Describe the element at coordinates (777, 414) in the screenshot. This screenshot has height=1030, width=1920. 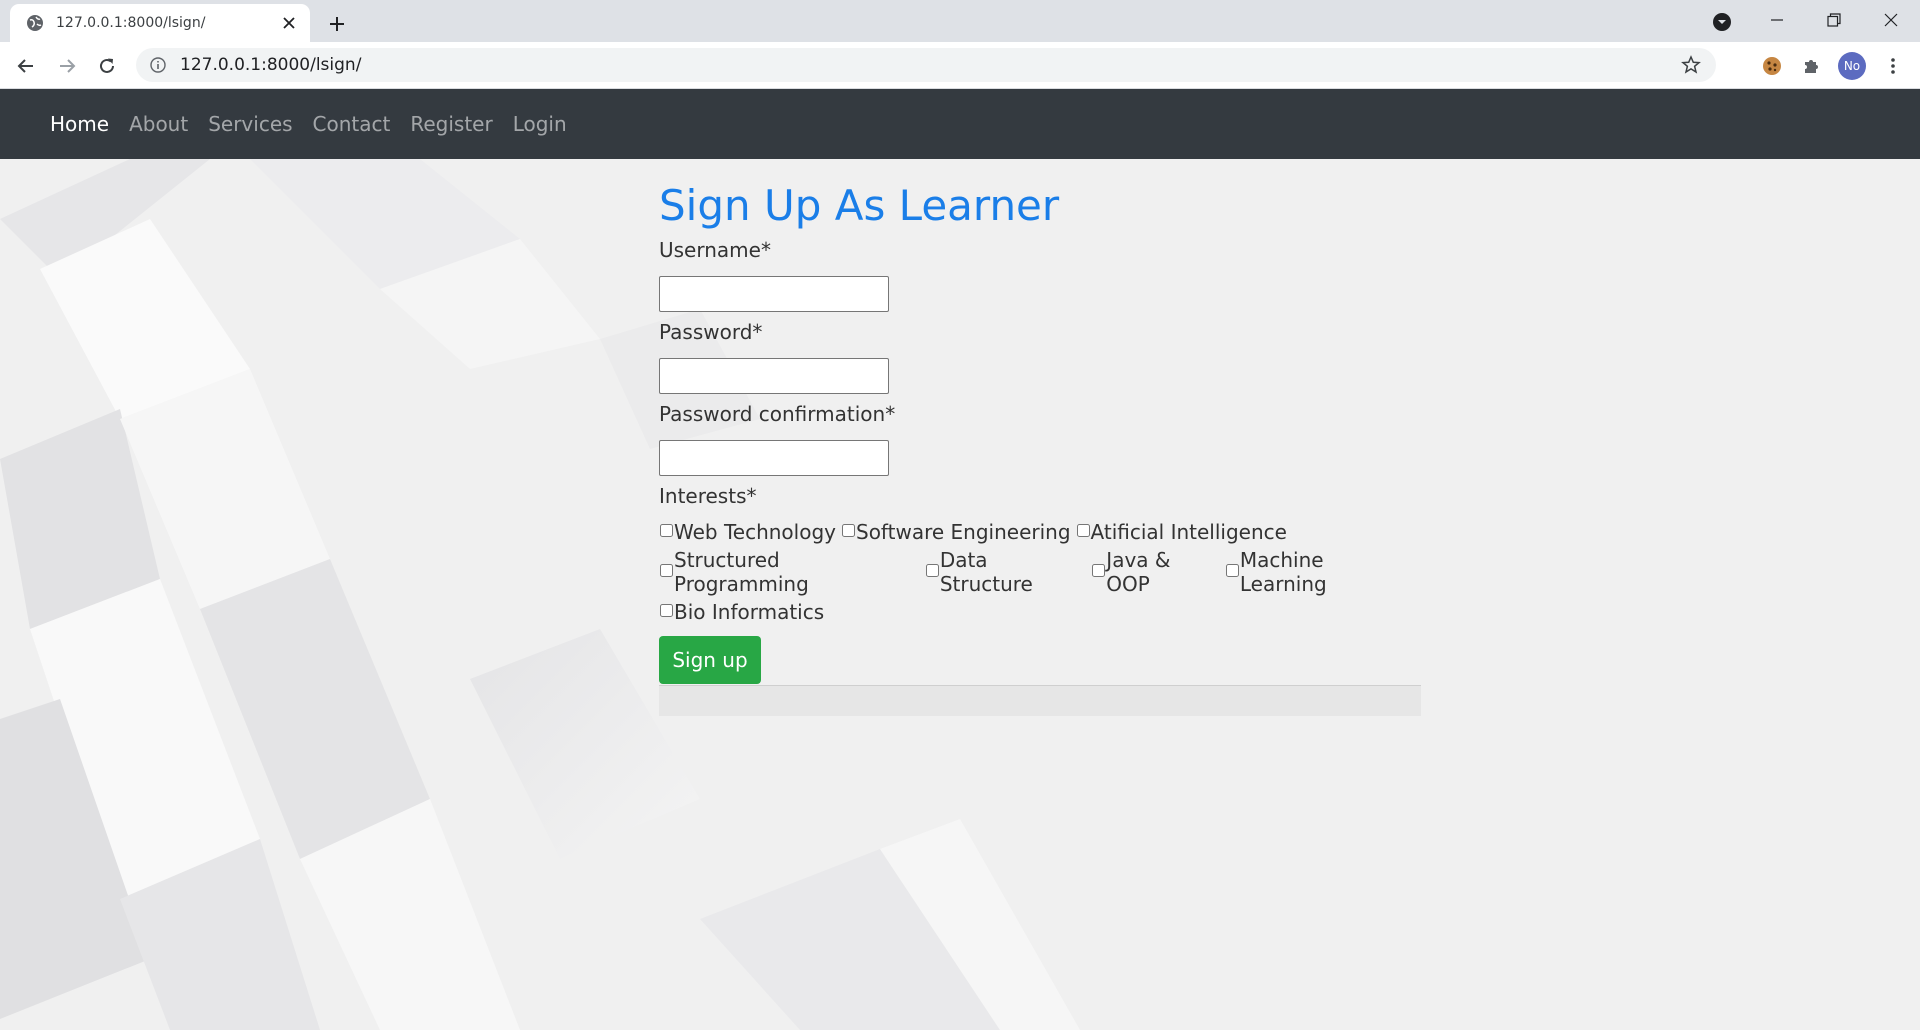
I see `password-confirmation-label: Password confirmation*` at that location.